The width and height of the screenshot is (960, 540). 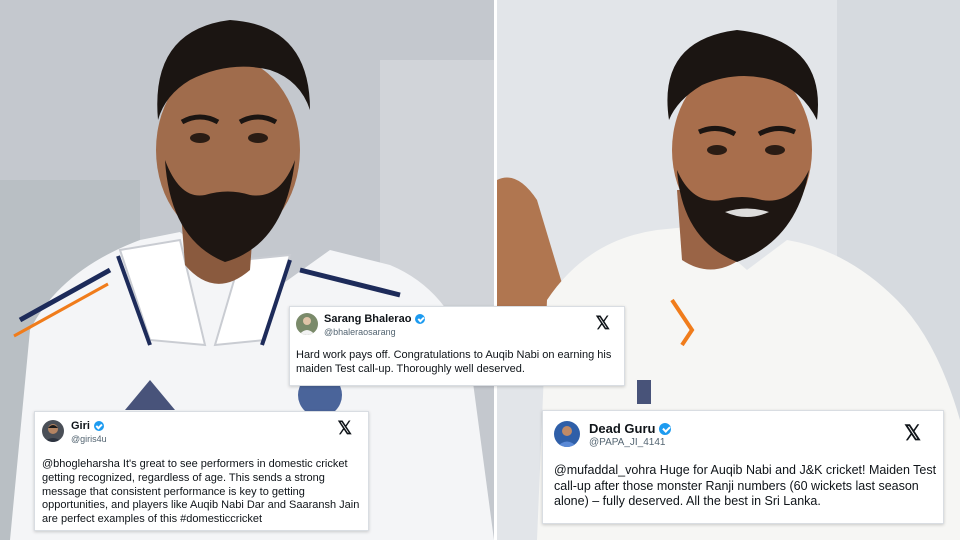 What do you see at coordinates (367, 319) in the screenshot?
I see `author-name-text: Sarang Bhalerao` at bounding box center [367, 319].